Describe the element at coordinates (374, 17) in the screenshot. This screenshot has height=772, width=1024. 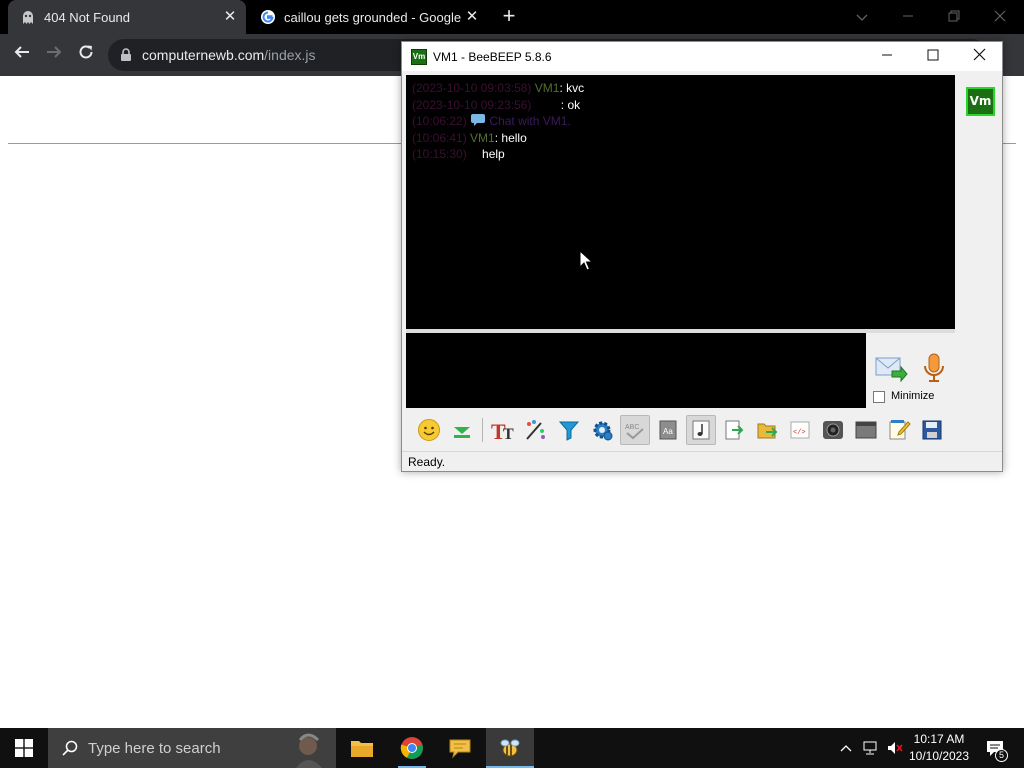
I see `tab-title: caillou gets grounded - Google S` at that location.